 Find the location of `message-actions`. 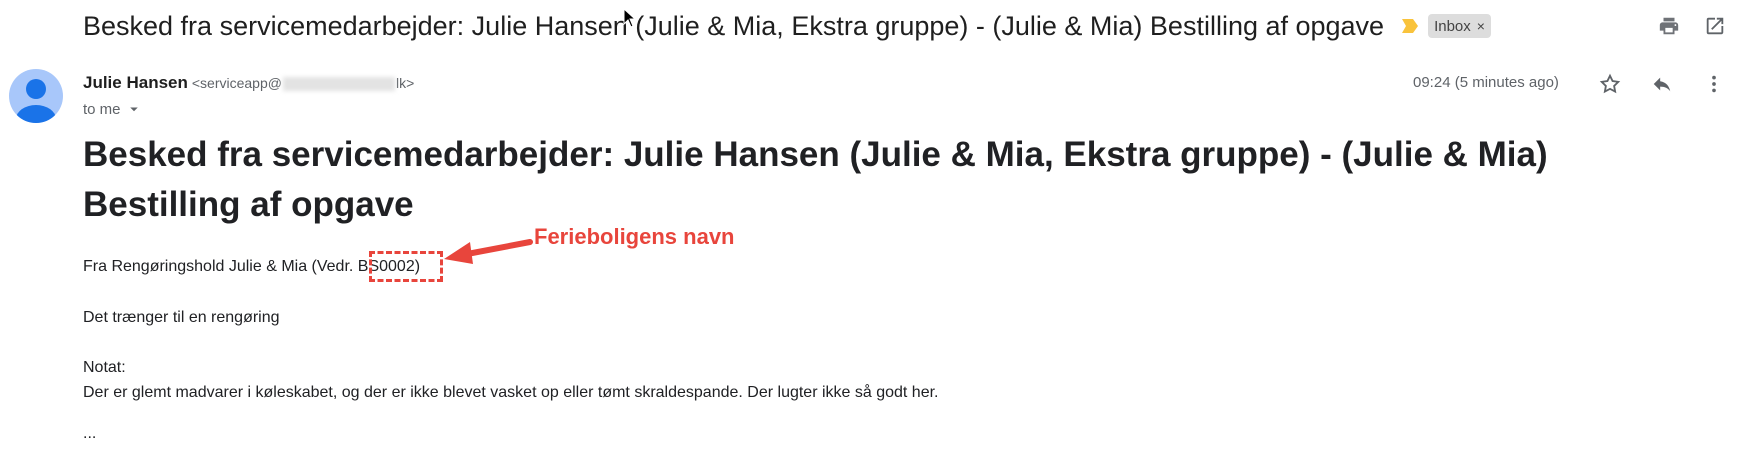

message-actions is located at coordinates (1662, 84).